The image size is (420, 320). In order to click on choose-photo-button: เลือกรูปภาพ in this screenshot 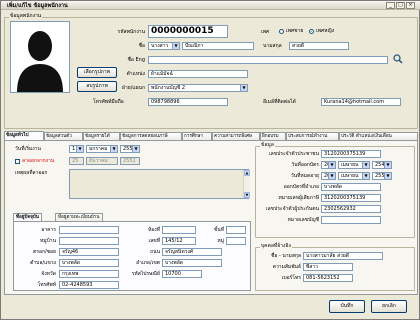, I will do `click(97, 72)`.